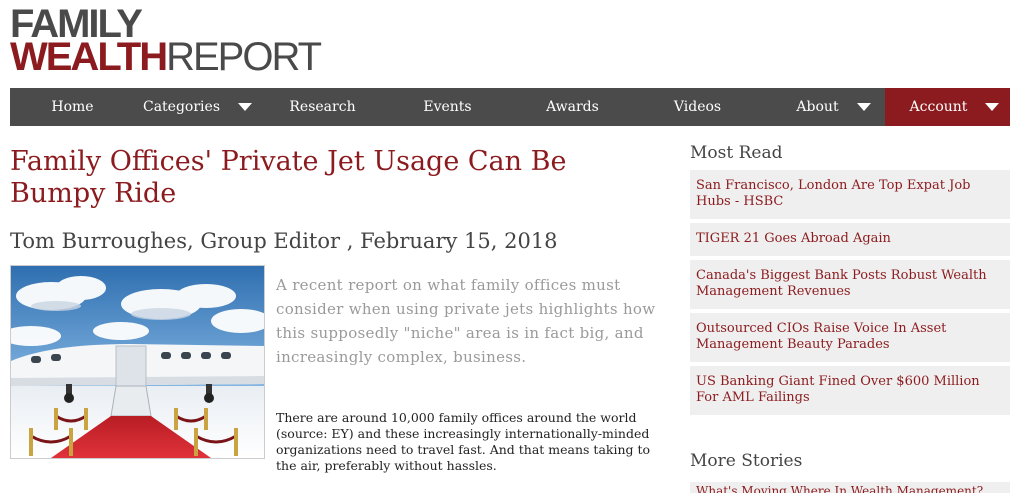 The height and width of the screenshot is (493, 1021). I want to click on nav-item-videos: Videos, so click(697, 107).